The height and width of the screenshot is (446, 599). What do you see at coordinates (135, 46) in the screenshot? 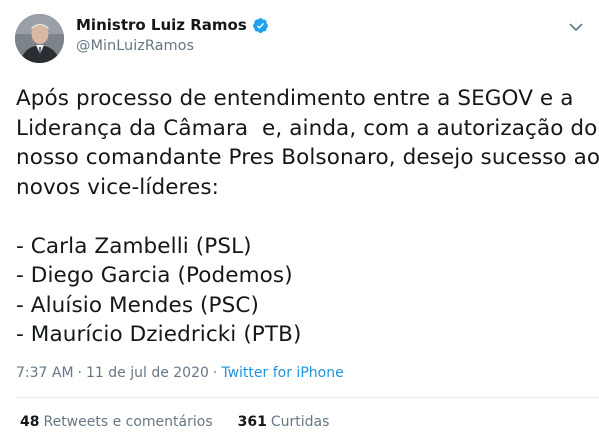
I see `author-handle: @MinLuizRamos` at bounding box center [135, 46].